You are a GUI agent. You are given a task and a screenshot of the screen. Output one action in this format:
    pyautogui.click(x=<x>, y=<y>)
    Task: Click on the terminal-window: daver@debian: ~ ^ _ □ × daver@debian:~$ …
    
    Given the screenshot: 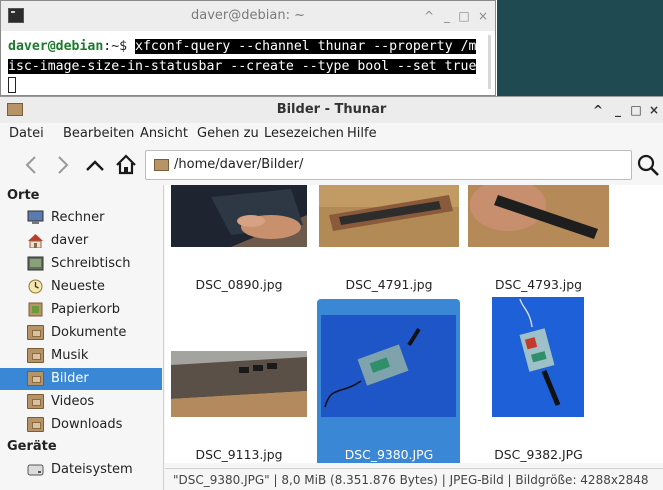 What is the action you would take?
    pyautogui.click(x=248, y=48)
    